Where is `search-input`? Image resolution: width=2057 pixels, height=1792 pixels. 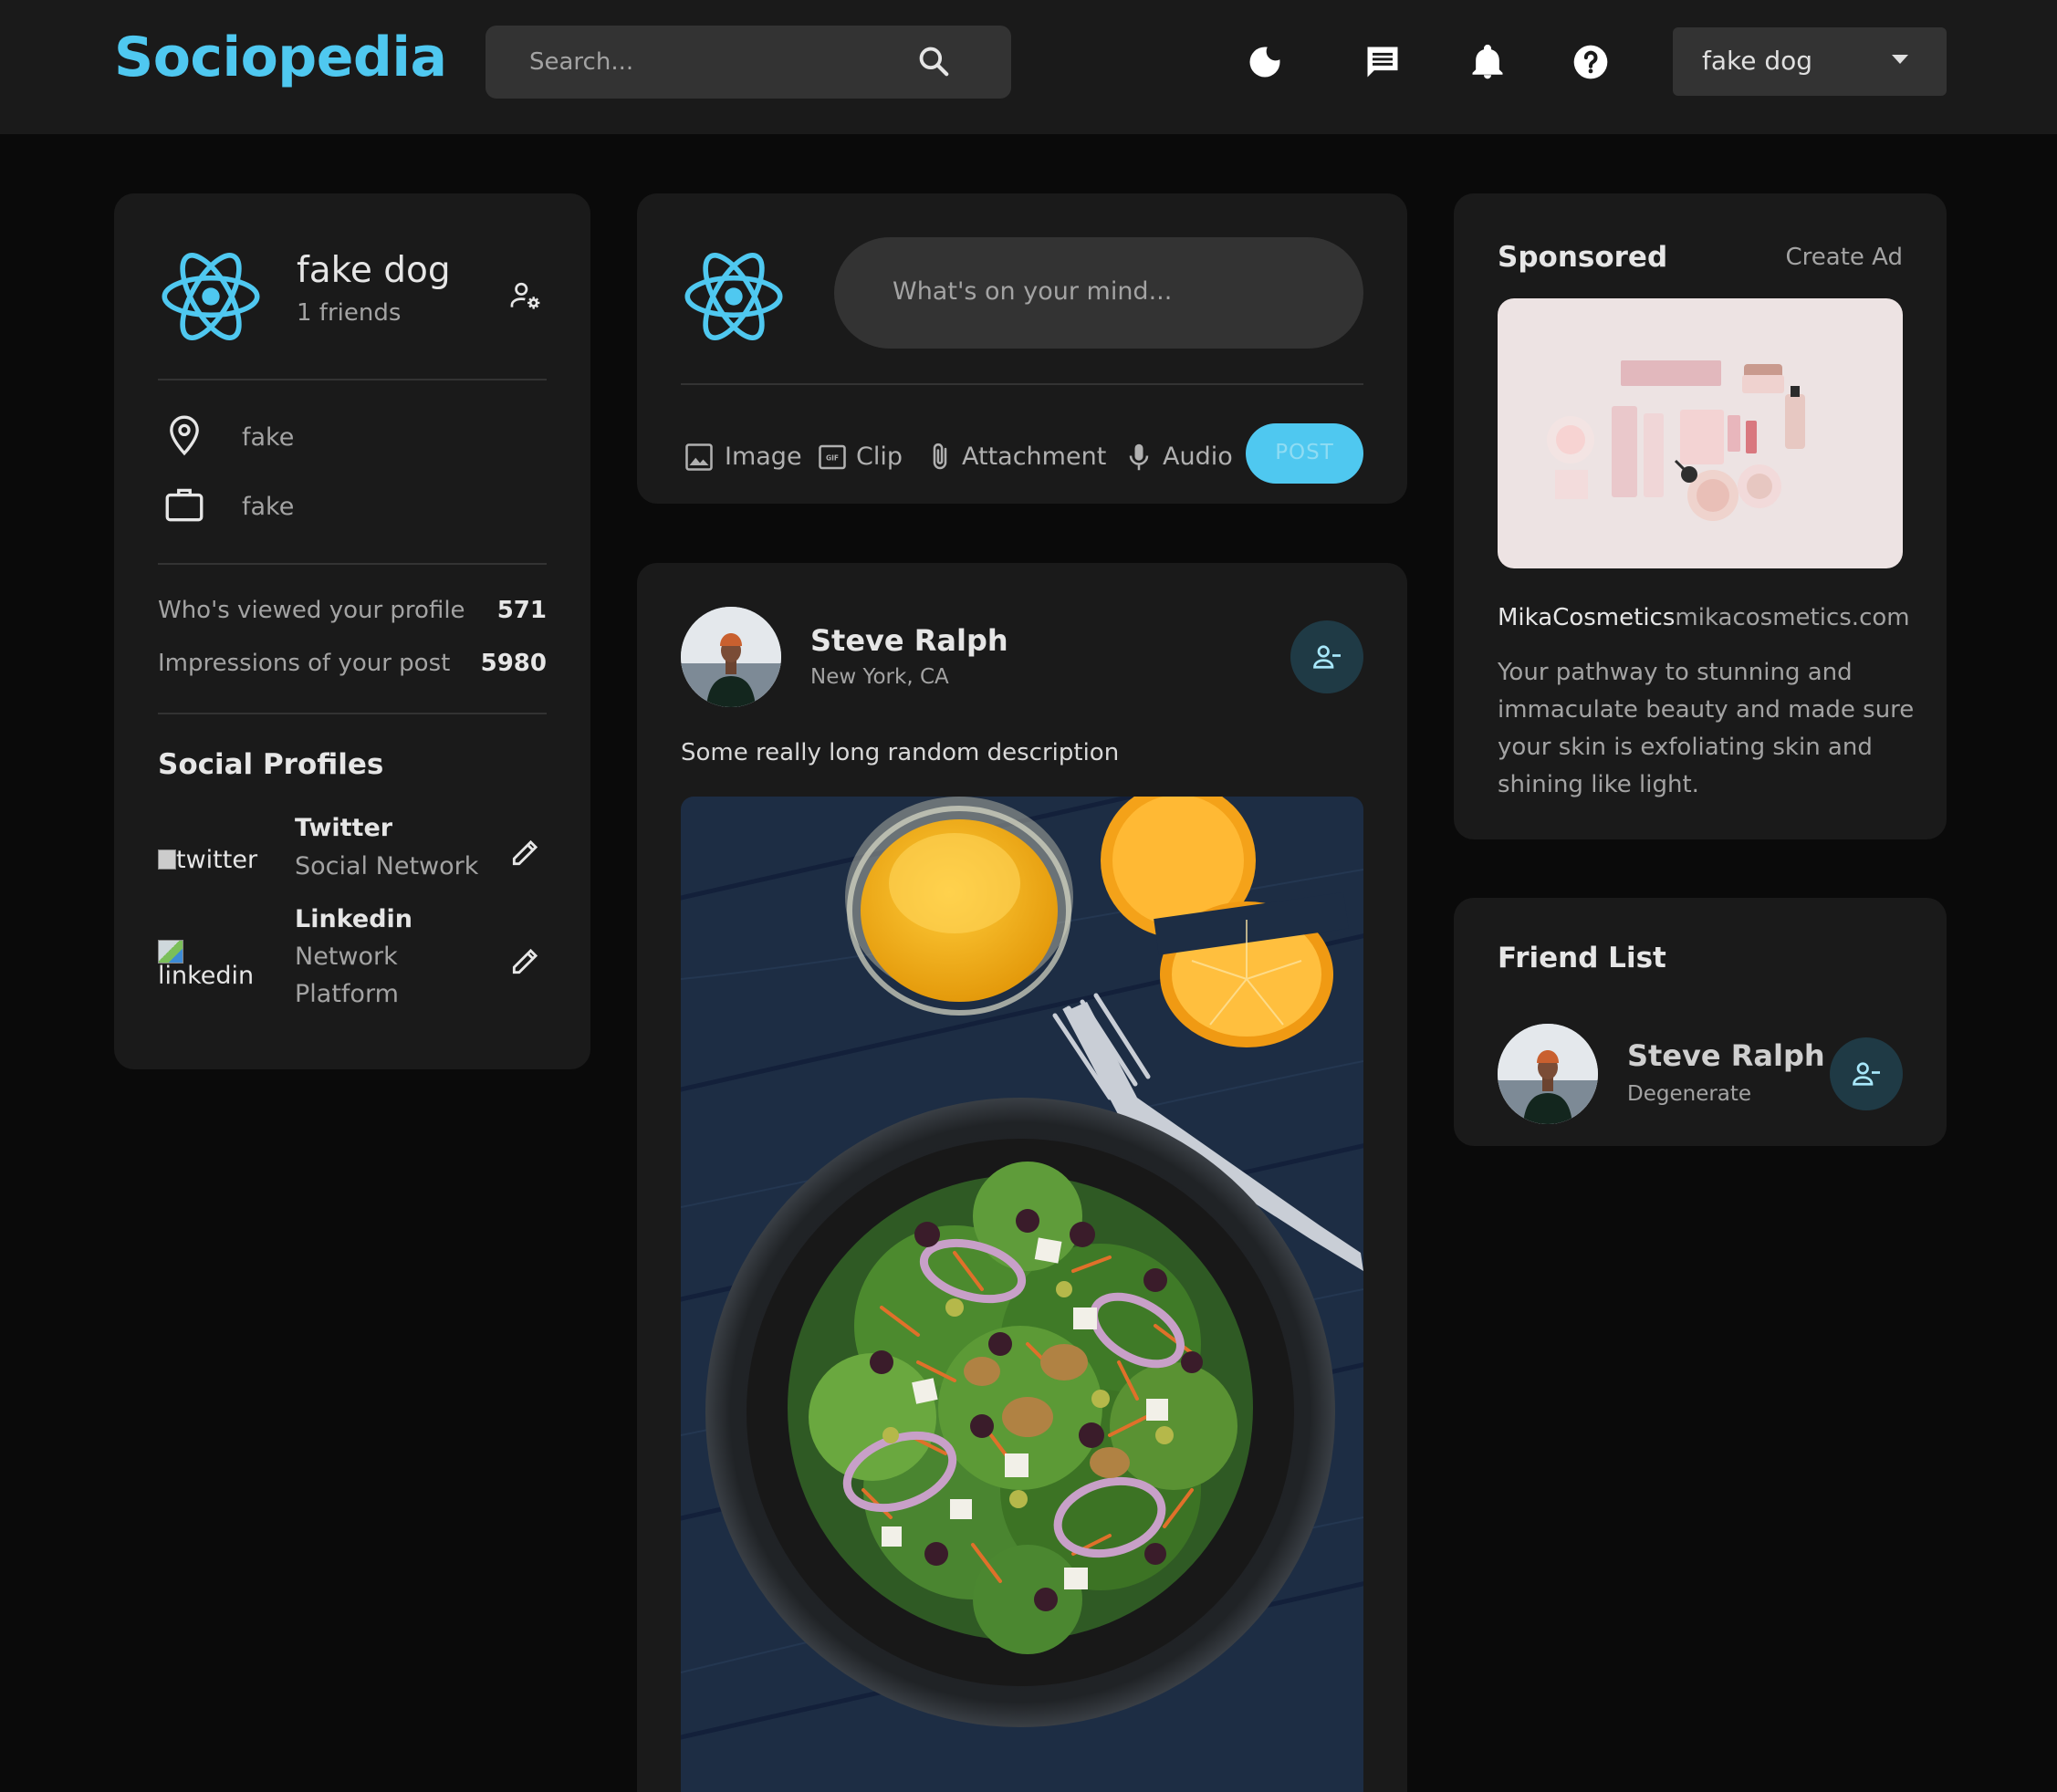
search-input is located at coordinates (730, 63).